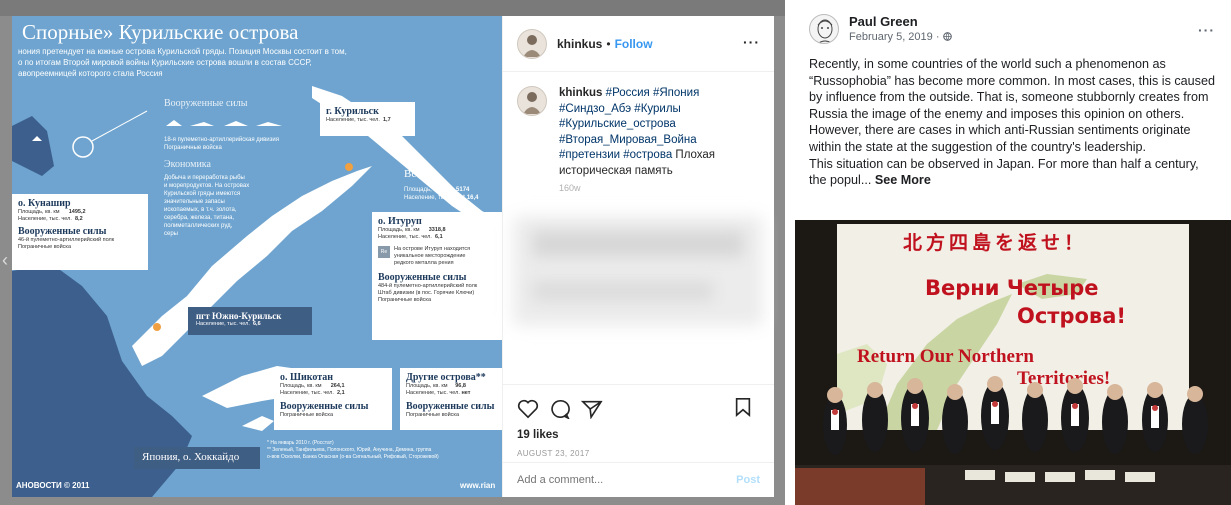  Describe the element at coordinates (422, 277) in the screenshot. I see `iturup-forces: Вооруженные силы` at that location.